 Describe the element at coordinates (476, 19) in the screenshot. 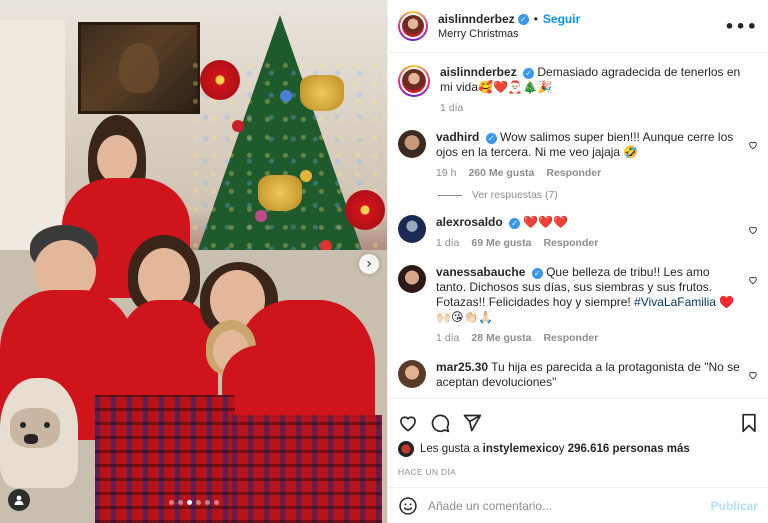

I see `author-username: aislinnderbez` at that location.